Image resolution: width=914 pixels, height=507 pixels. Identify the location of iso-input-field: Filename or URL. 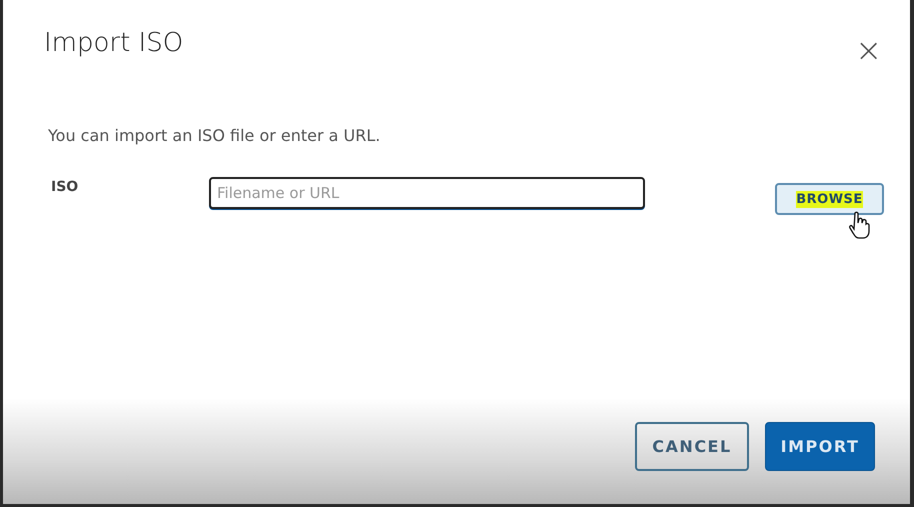
(427, 193).